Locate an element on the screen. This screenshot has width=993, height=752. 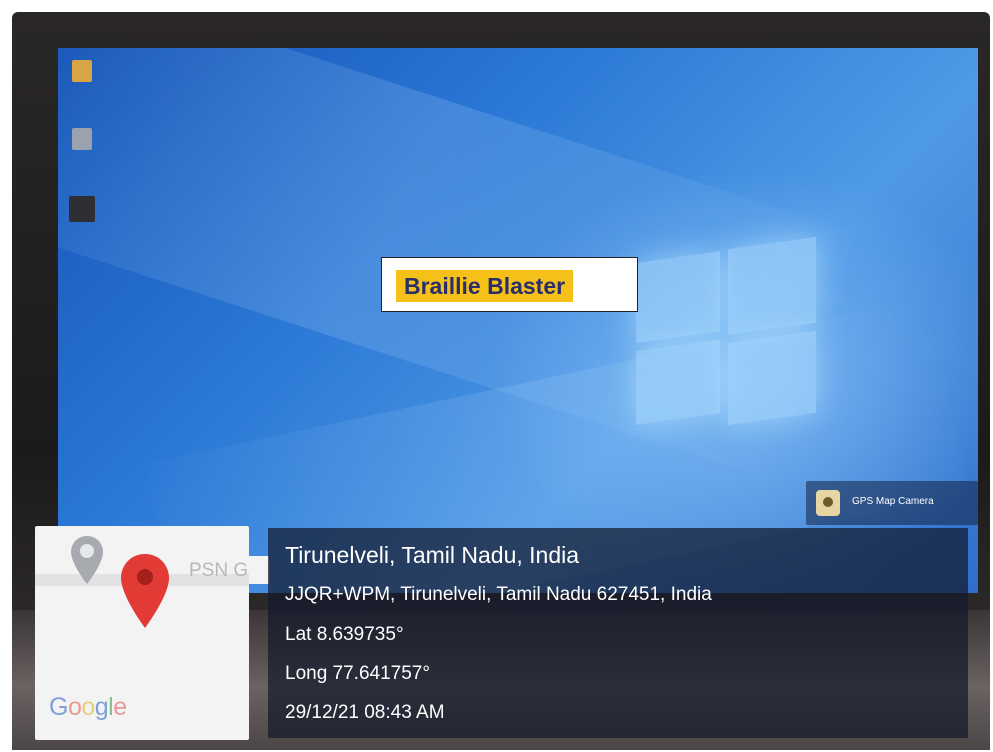
app-title: Braillie Blaster is located at coordinates (485, 286).